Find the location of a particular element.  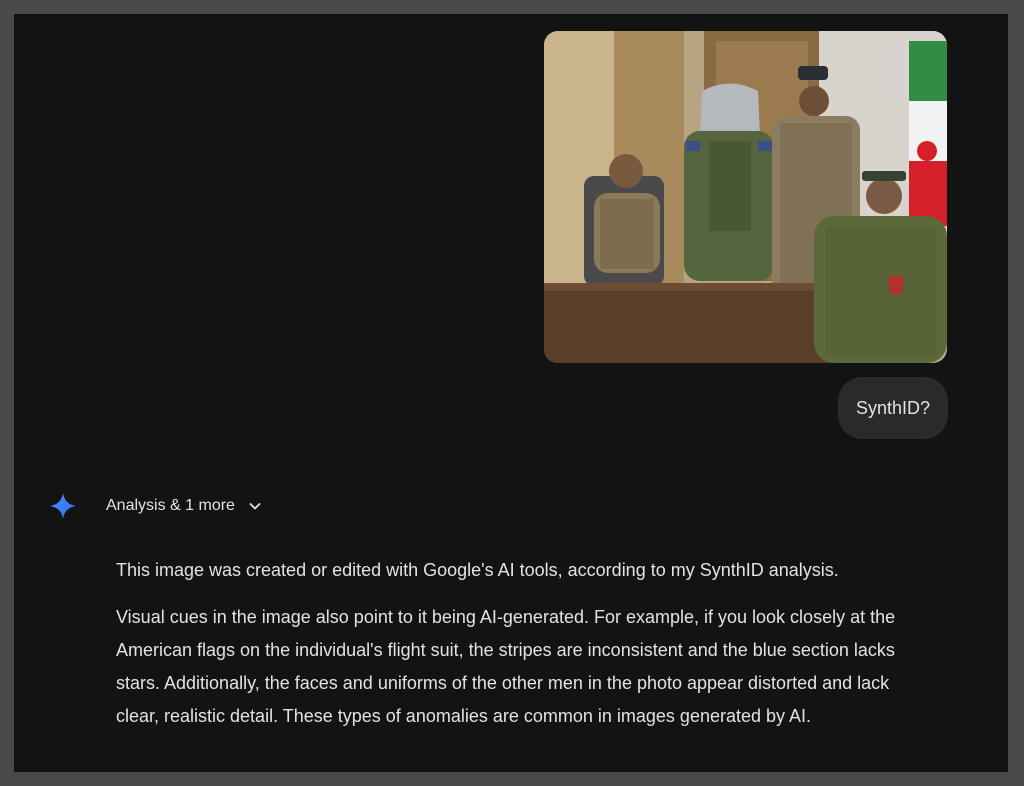

analysis-tools-toggle: Analysis & 1 more is located at coordinates (184, 506).